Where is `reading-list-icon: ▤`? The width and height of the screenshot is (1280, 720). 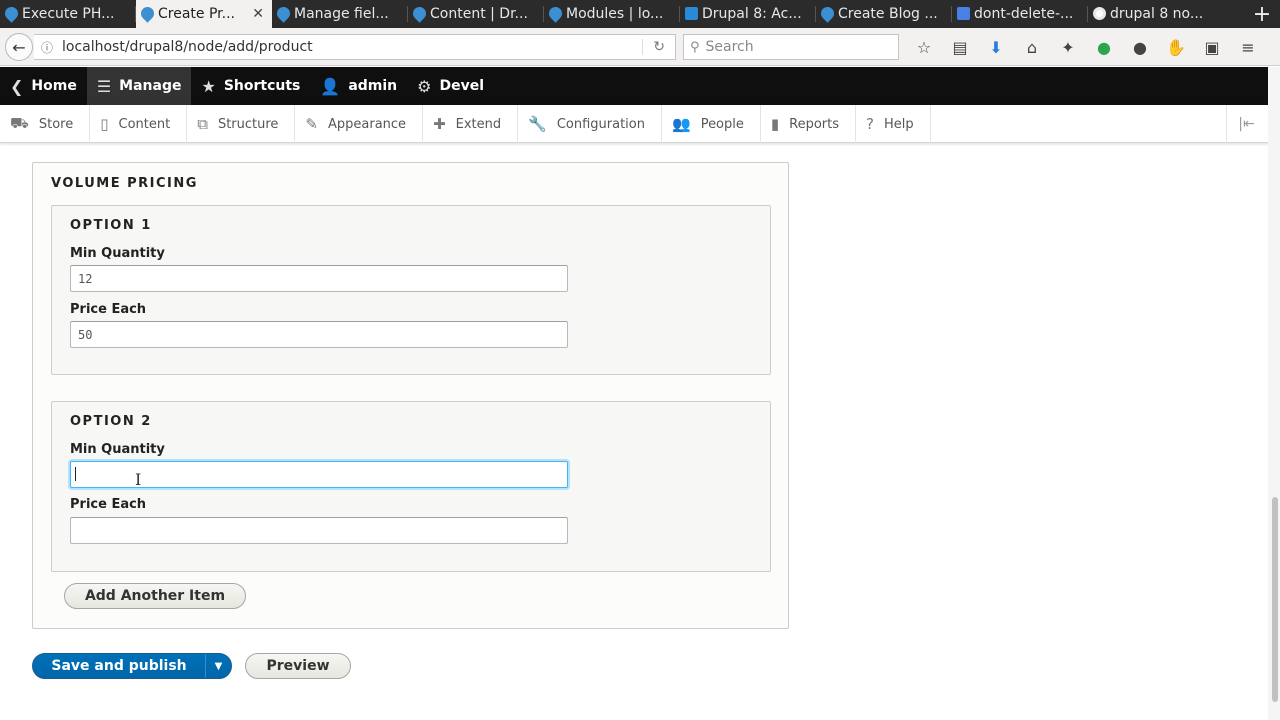 reading-list-icon: ▤ is located at coordinates (960, 47).